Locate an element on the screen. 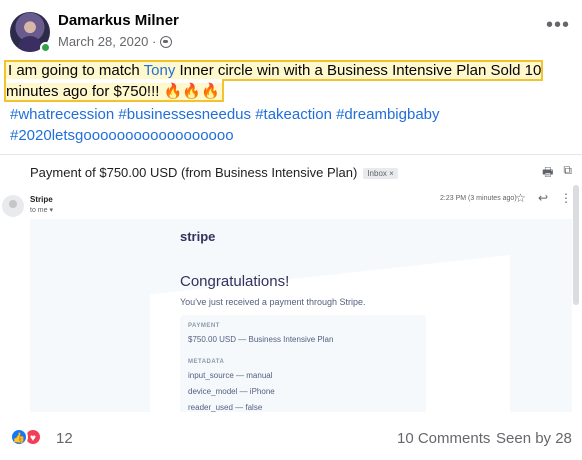 This screenshot has width=582, height=460. author-name: Damarkus Milner is located at coordinates (118, 20).